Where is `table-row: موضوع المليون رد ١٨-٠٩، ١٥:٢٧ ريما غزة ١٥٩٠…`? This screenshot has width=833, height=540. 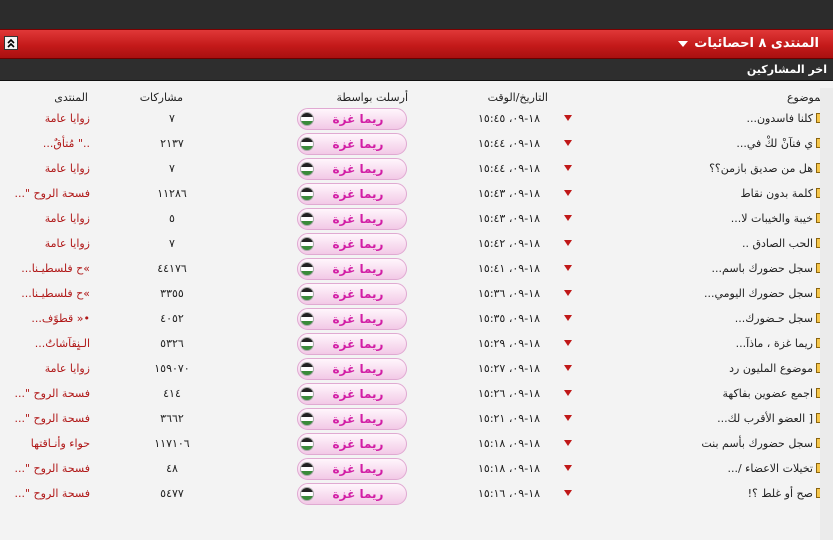
table-row: موضوع المليون رد ١٨-٠٩، ١٥:٢٧ ريما غزة ١٥٩٠… is located at coordinates (416, 369).